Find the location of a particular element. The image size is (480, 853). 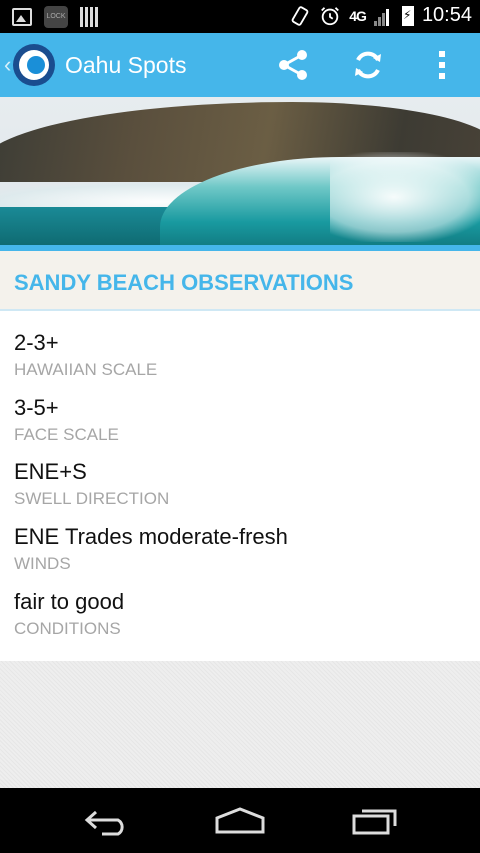

share-button is located at coordinates (293, 65).